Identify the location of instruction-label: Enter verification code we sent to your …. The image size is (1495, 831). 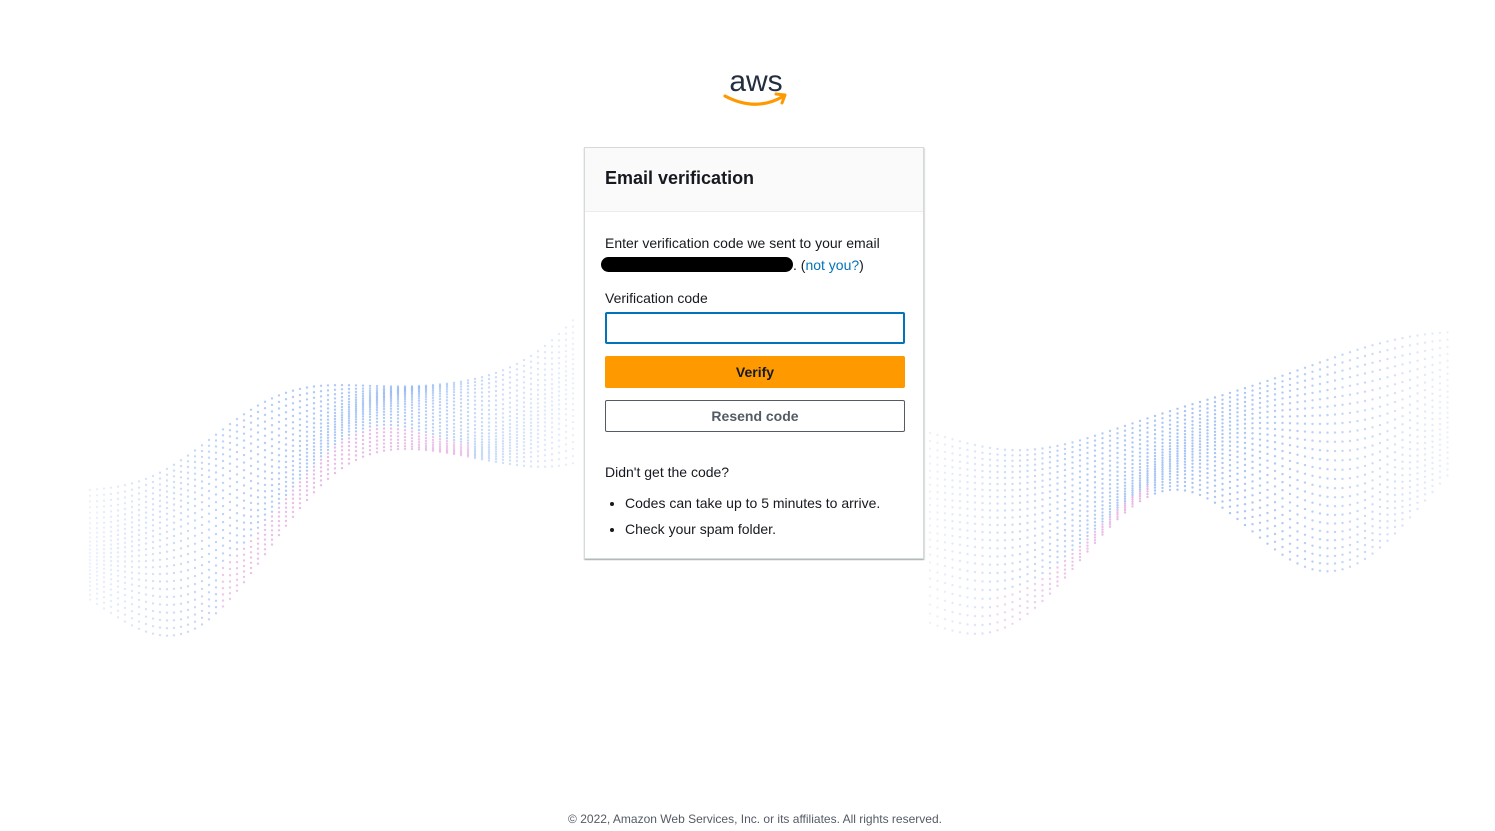
(742, 243).